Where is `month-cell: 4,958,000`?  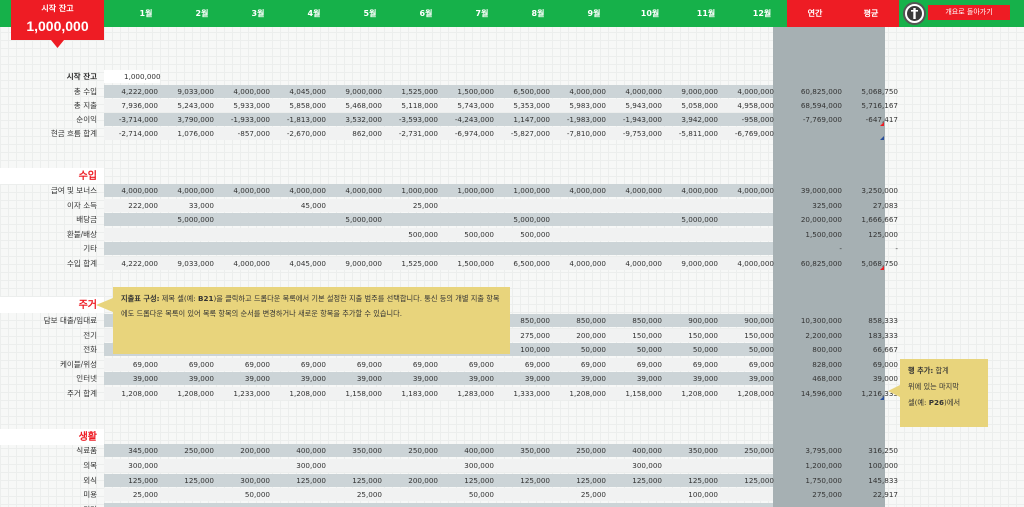
month-cell: 4,958,000 is located at coordinates (747, 105).